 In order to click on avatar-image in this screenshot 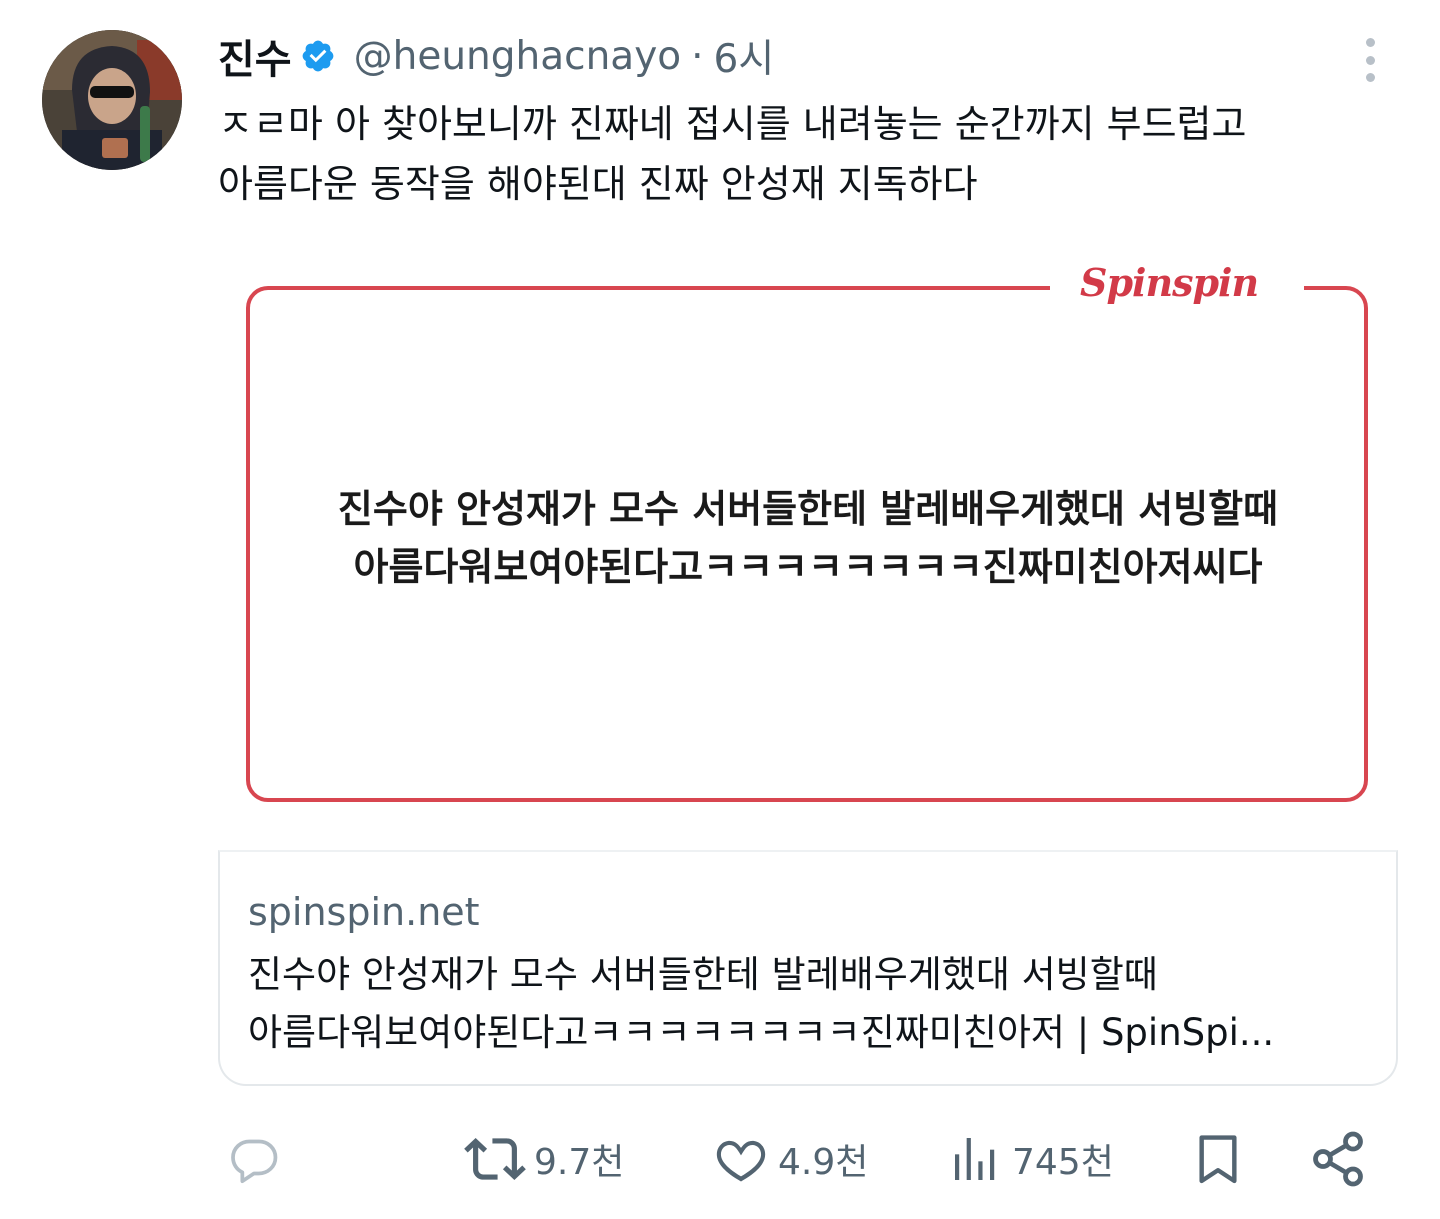, I will do `click(112, 100)`.